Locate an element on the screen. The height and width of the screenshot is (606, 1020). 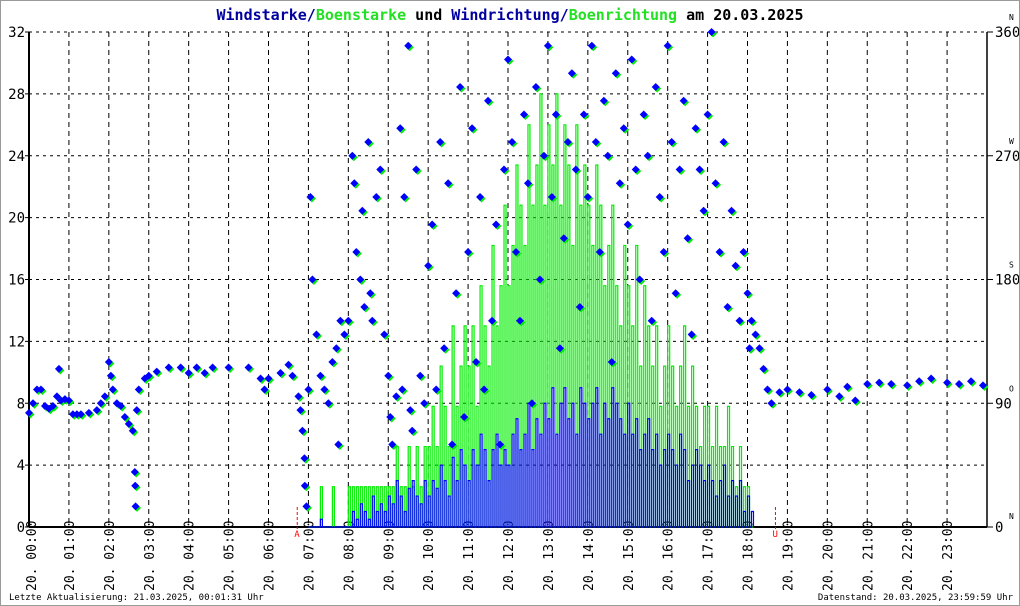
y-tick-label-left: 28 is located at coordinates (16, 95).